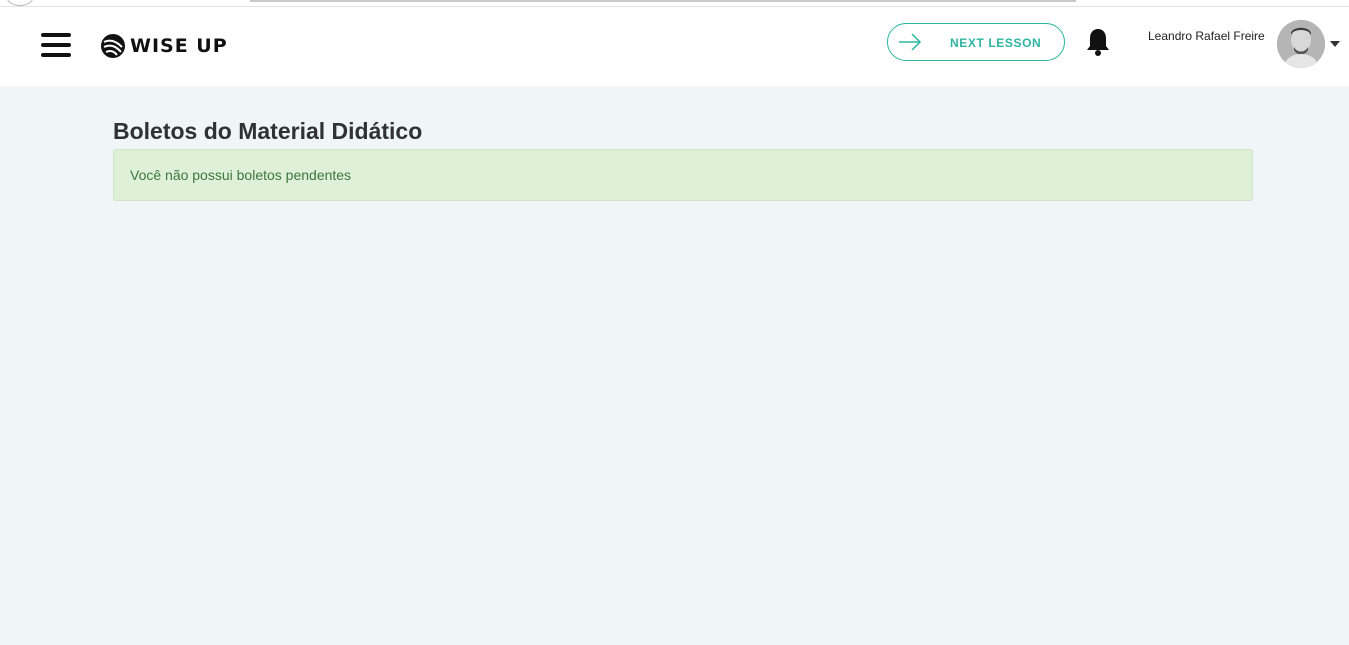  What do you see at coordinates (663, 1) in the screenshot?
I see `browser-scroll-indicator` at bounding box center [663, 1].